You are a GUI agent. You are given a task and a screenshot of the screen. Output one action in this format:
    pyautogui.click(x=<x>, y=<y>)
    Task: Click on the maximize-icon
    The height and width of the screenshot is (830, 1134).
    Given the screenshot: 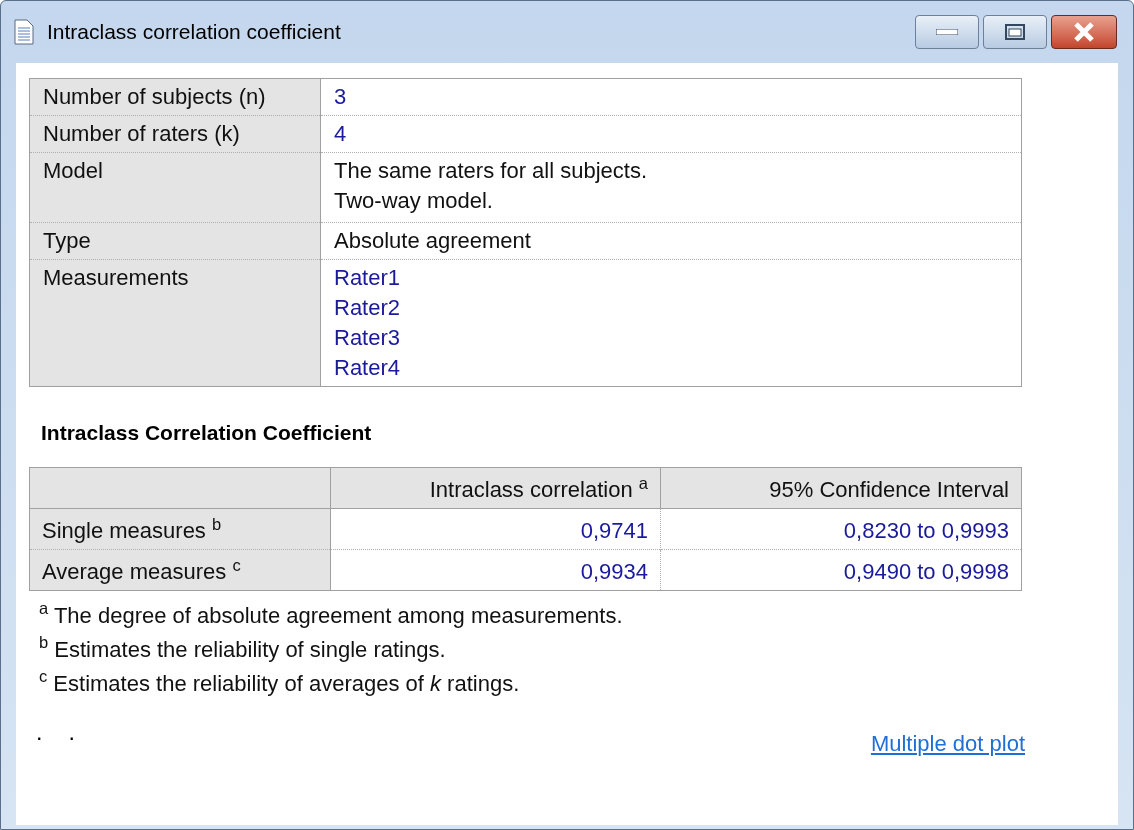 What is the action you would take?
    pyautogui.click(x=1015, y=32)
    